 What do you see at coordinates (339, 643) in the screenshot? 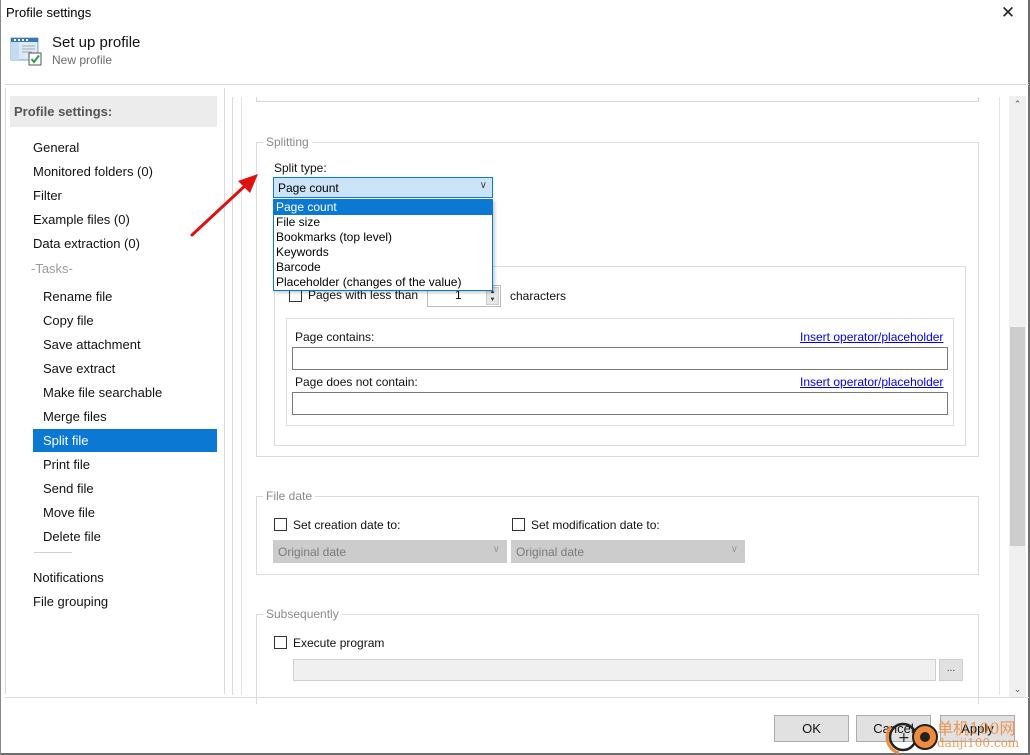
I see `execute-program-label: Execute program` at bounding box center [339, 643].